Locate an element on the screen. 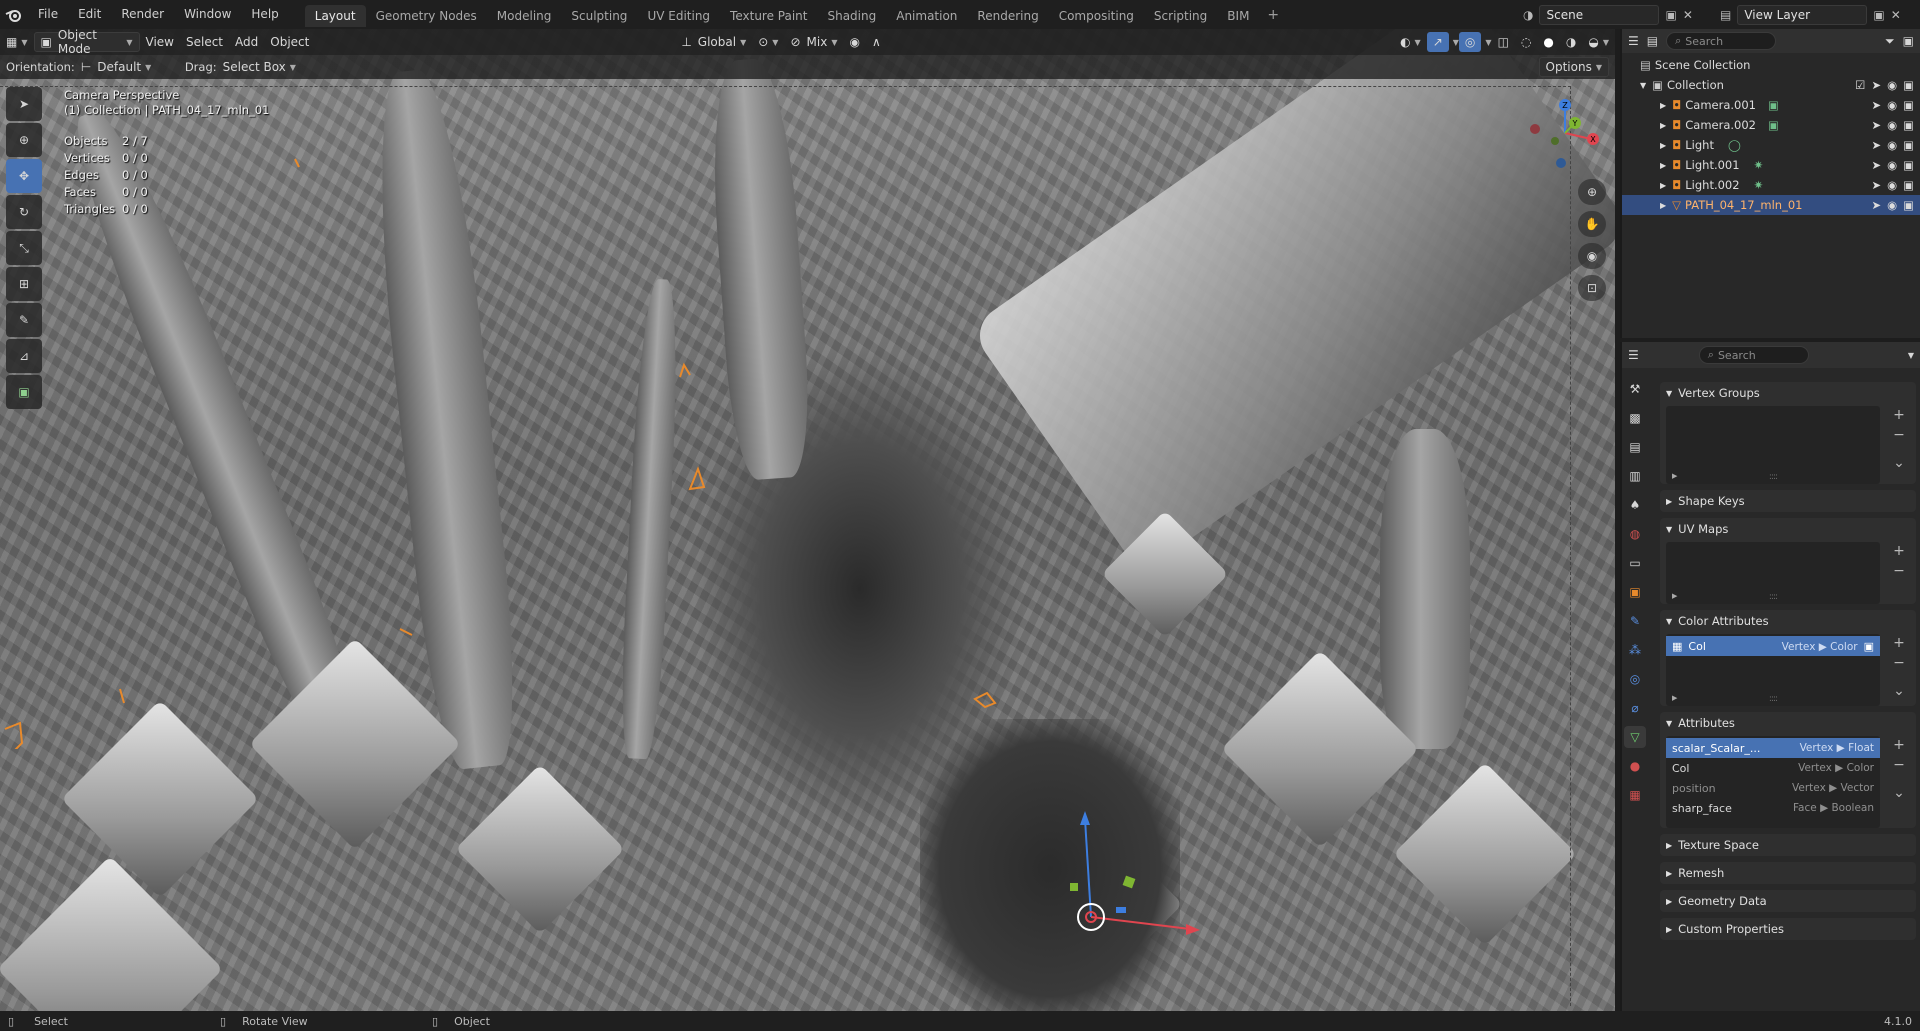  uv-maps-header: ▼ UV Maps is located at coordinates (1788, 529).